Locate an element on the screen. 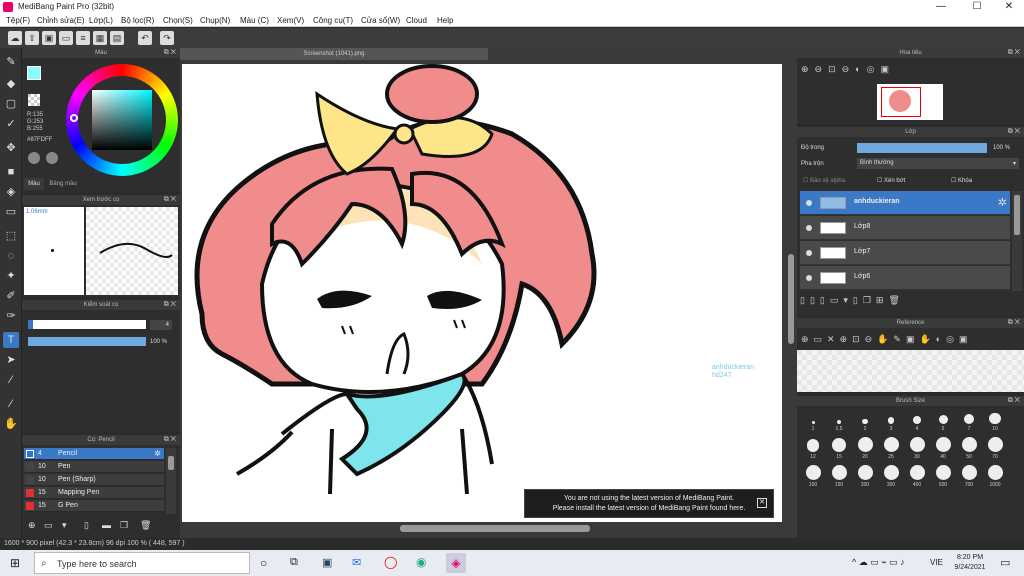  brush-size-option: 200 is located at coordinates (865, 476).